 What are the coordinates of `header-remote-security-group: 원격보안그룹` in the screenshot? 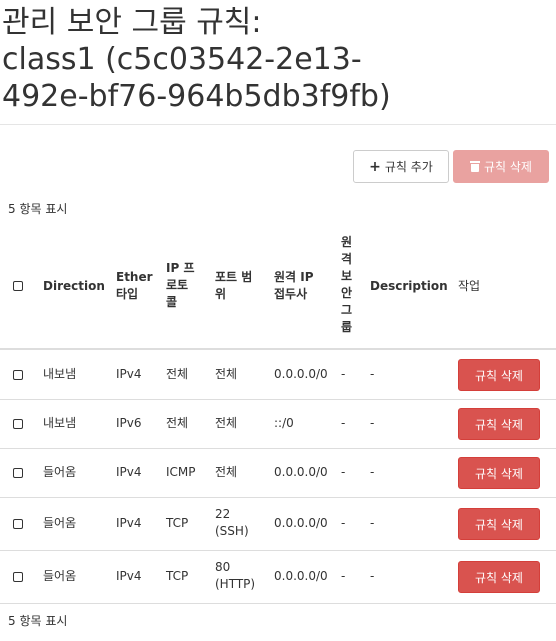 It's located at (348, 285).